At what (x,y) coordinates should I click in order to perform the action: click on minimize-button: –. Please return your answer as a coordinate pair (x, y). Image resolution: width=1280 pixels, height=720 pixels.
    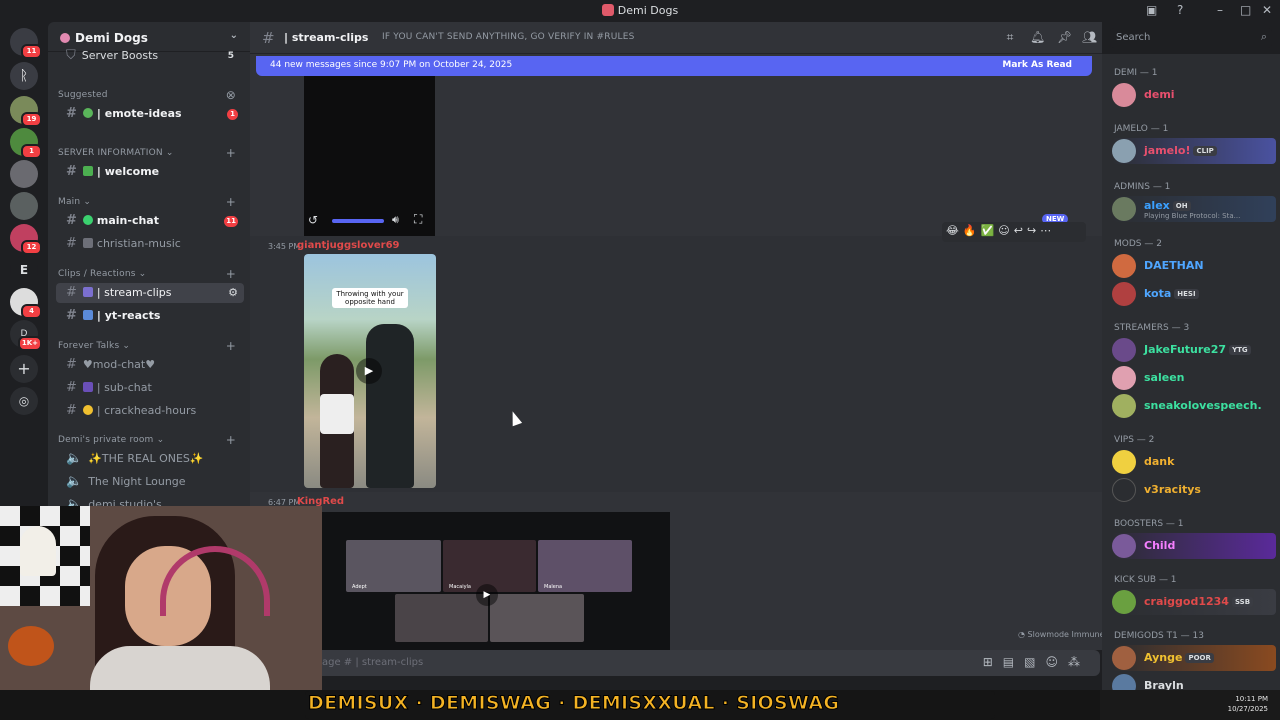
    Looking at the image, I should click on (1220, 10).